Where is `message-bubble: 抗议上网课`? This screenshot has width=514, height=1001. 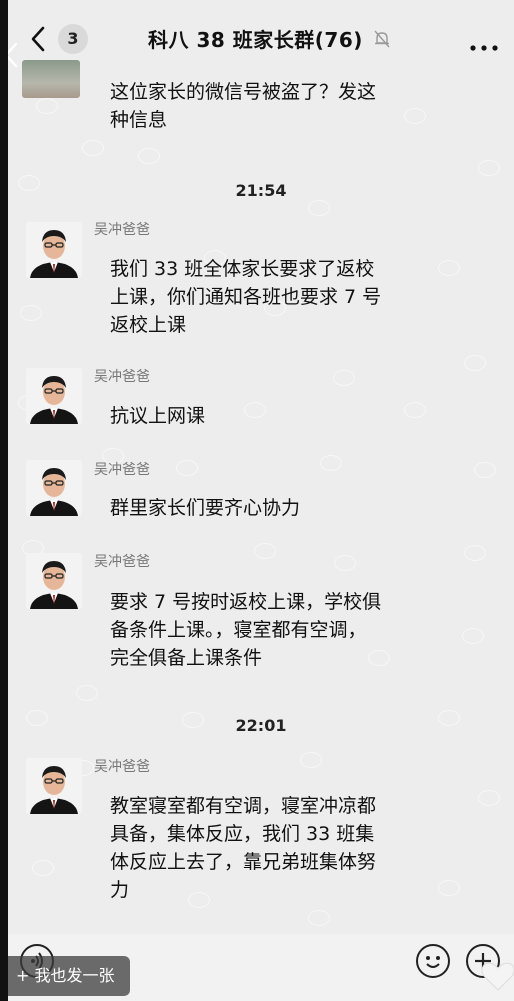 message-bubble: 抗议上网课 is located at coordinates (157, 416).